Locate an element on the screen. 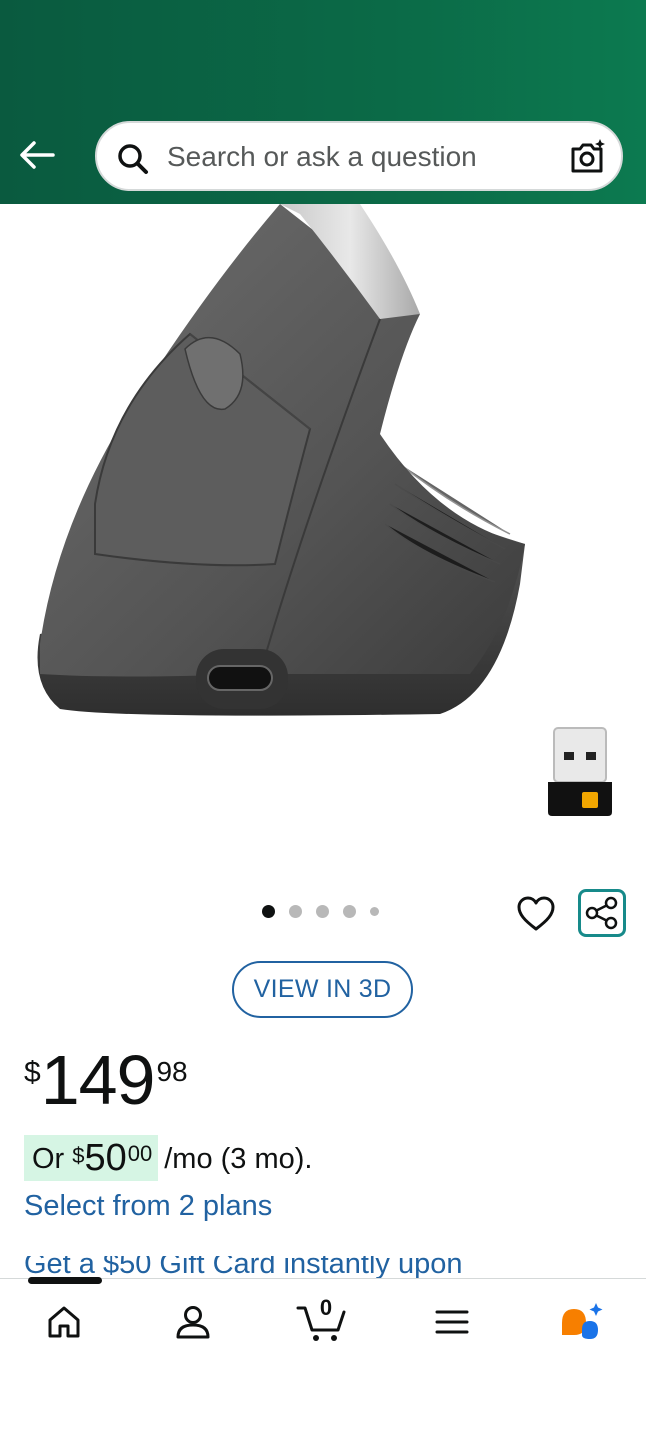 The height and width of the screenshot is (1440, 646). view-in-3d-button: VIEW IN 3D is located at coordinates (322, 989).